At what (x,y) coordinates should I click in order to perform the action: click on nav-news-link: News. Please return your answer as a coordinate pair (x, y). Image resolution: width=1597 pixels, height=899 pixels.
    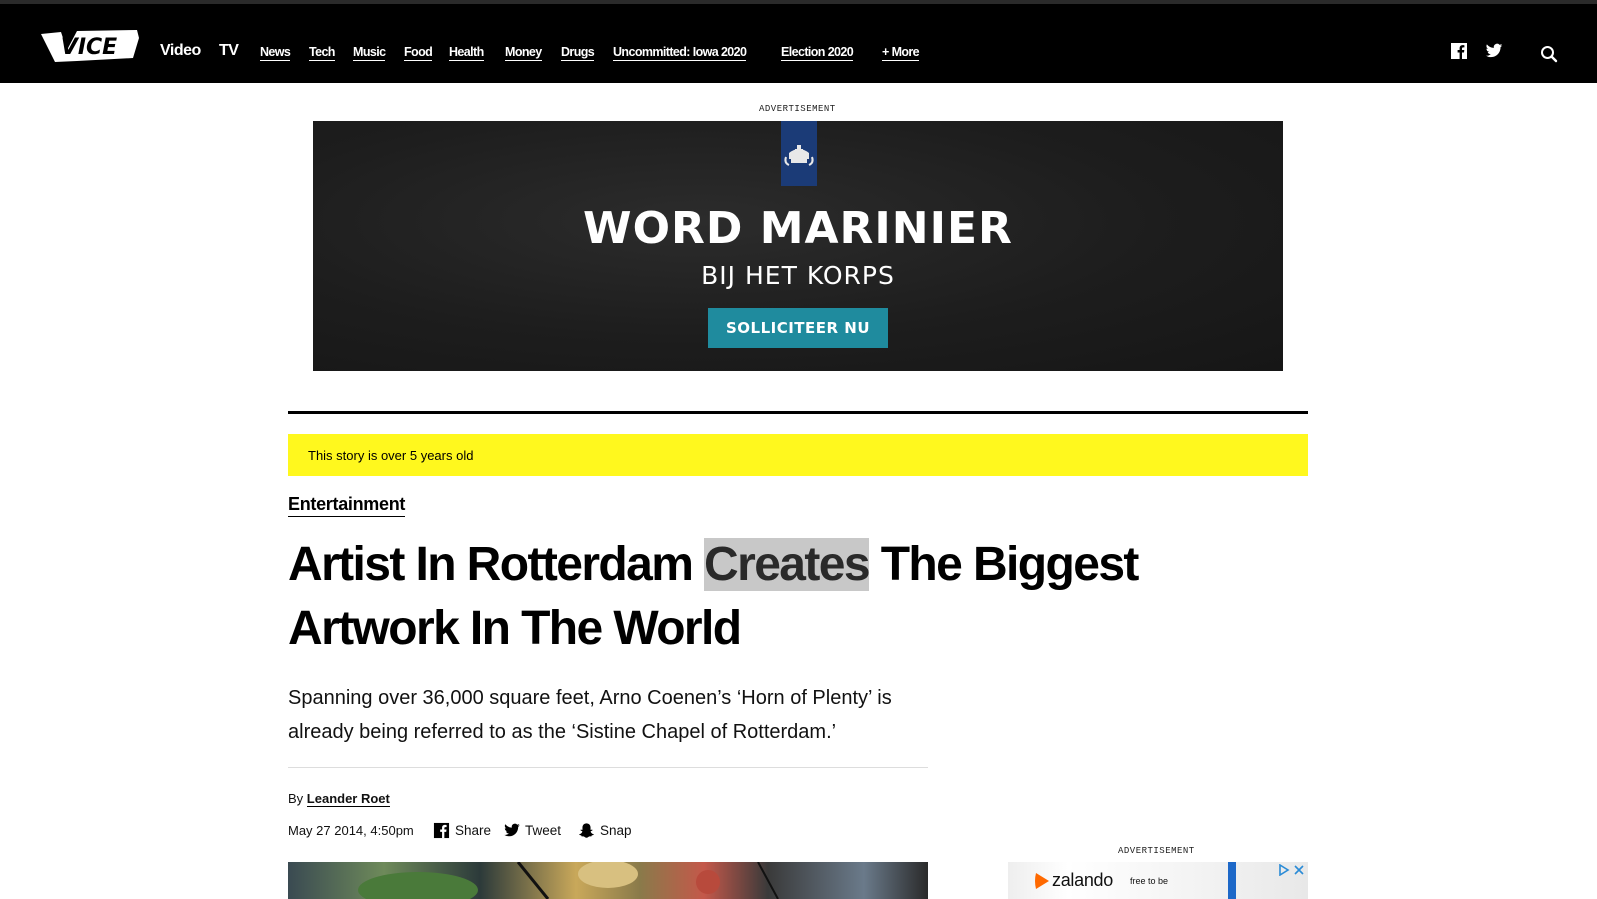
    Looking at the image, I should click on (275, 53).